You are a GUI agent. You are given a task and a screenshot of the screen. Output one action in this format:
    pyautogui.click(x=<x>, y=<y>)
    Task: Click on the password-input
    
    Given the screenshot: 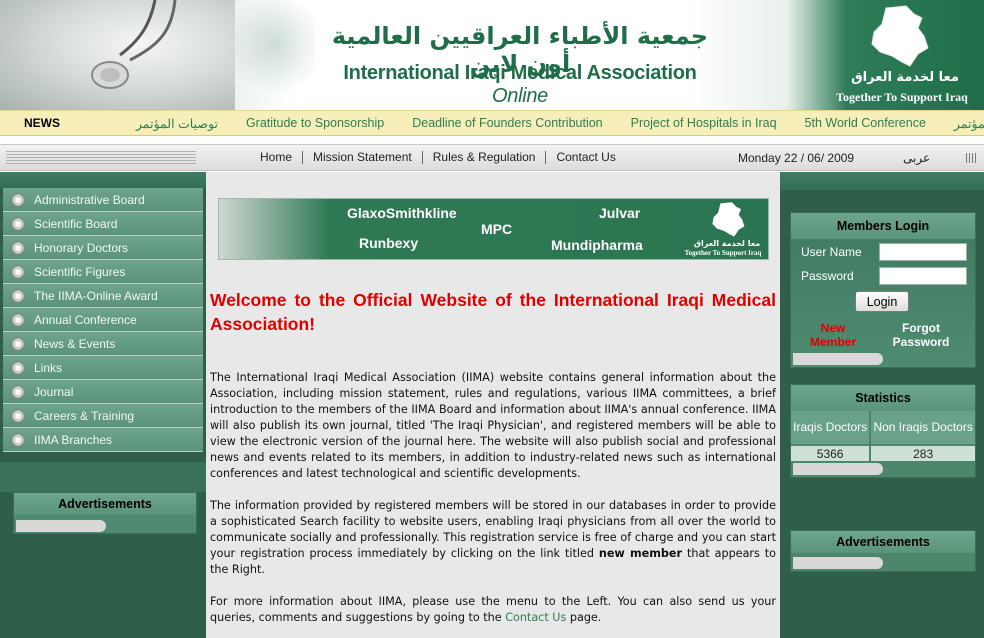 What is the action you would take?
    pyautogui.click(x=923, y=276)
    